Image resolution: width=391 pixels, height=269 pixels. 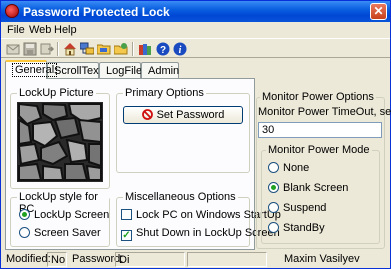 I want to click on folder-icon, so click(x=104, y=49).